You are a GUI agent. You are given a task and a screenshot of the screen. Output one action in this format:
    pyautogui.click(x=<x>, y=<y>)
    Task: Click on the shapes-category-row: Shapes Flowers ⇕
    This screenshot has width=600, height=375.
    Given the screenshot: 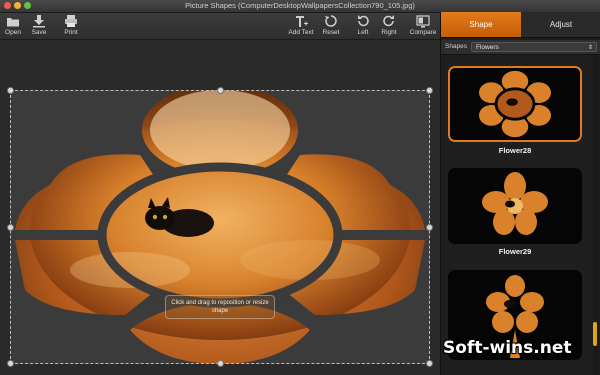 What is the action you would take?
    pyautogui.click(x=520, y=47)
    